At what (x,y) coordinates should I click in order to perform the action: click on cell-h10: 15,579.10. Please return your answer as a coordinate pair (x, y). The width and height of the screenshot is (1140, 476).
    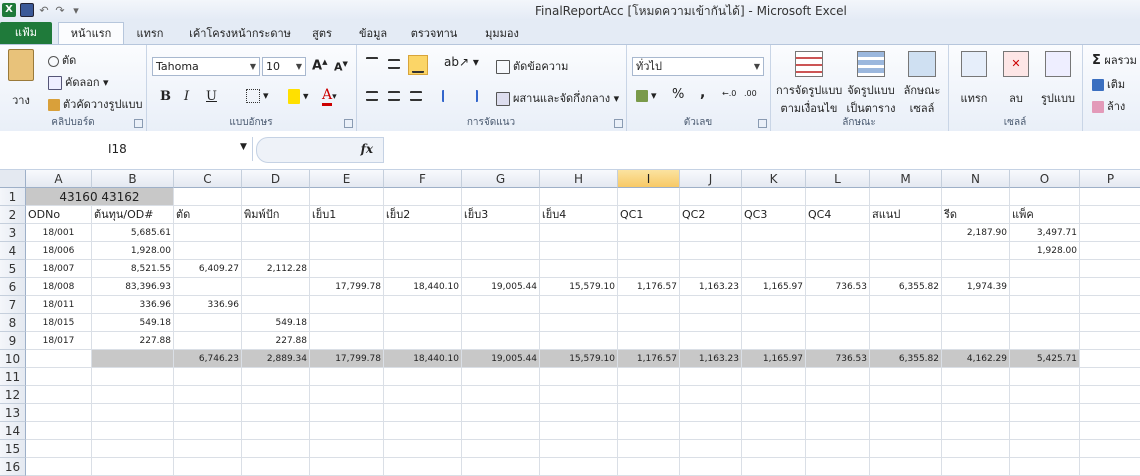
    Looking at the image, I should click on (579, 359).